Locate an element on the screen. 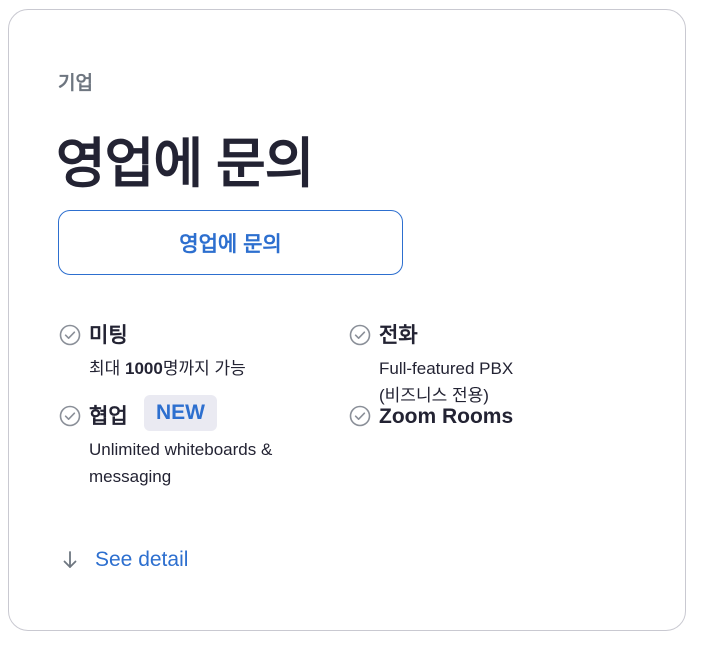 This screenshot has height=650, width=702. feature-description-line: Full-featured PBX is located at coordinates (446, 368).